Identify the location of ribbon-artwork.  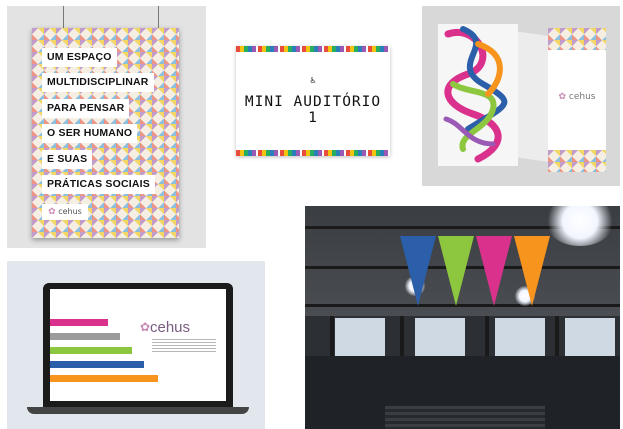
(475, 94).